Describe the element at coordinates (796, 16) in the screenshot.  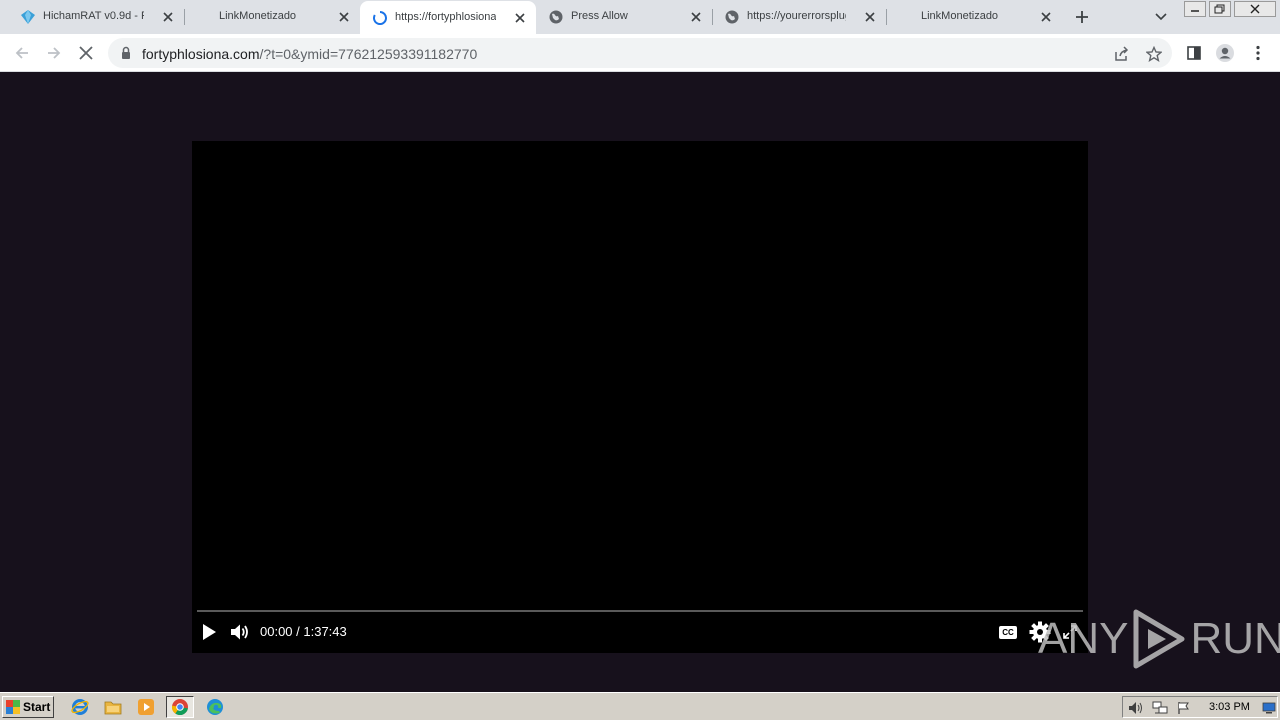
I see `tab-title: https://yourerrorsplug` at that location.